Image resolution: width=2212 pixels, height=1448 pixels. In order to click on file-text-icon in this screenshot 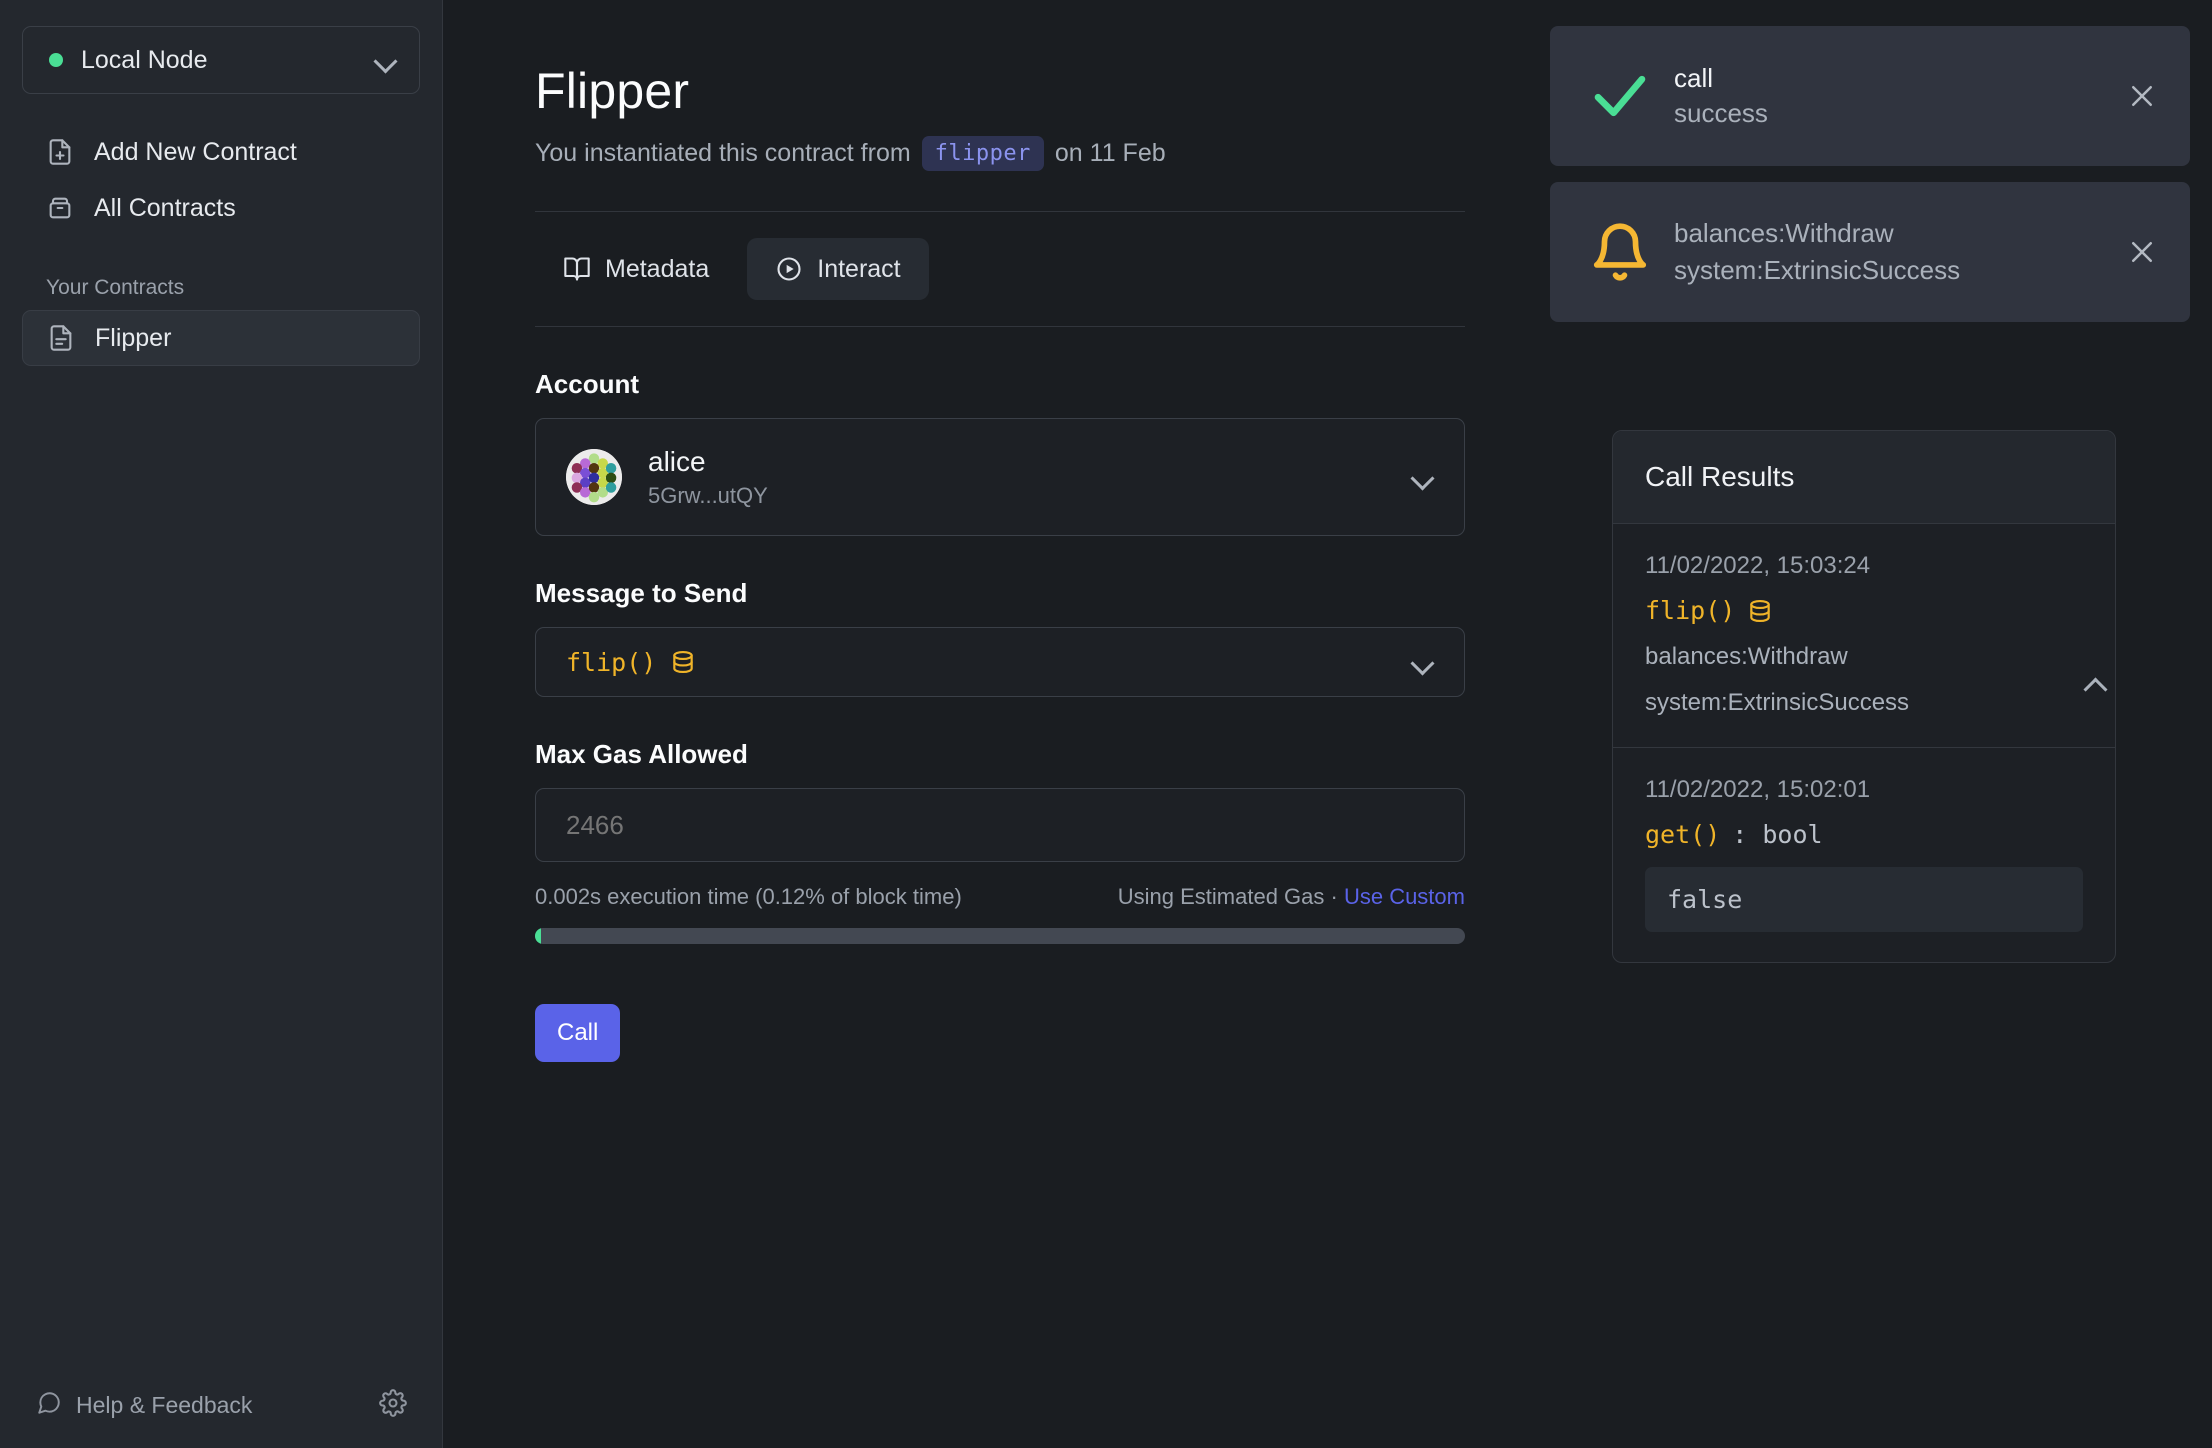, I will do `click(61, 338)`.